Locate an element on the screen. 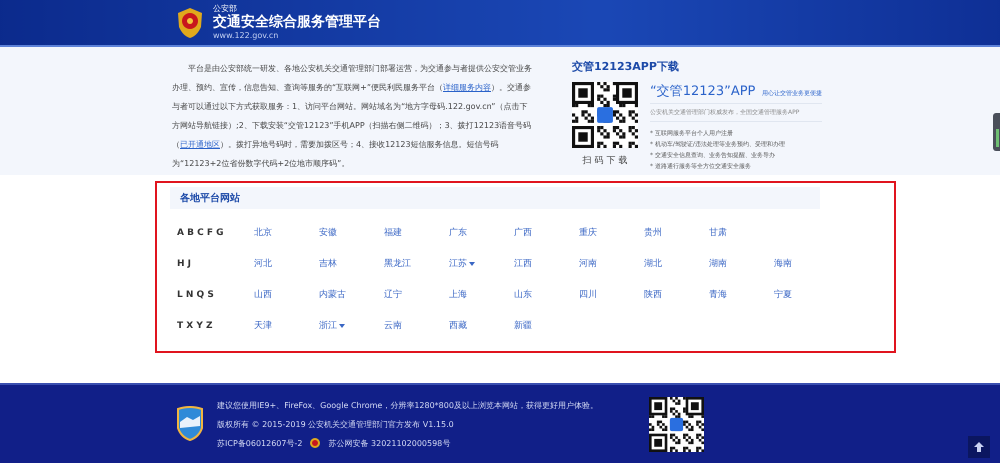 The width and height of the screenshot is (1000, 463). region-link: 湖南 is located at coordinates (741, 263).